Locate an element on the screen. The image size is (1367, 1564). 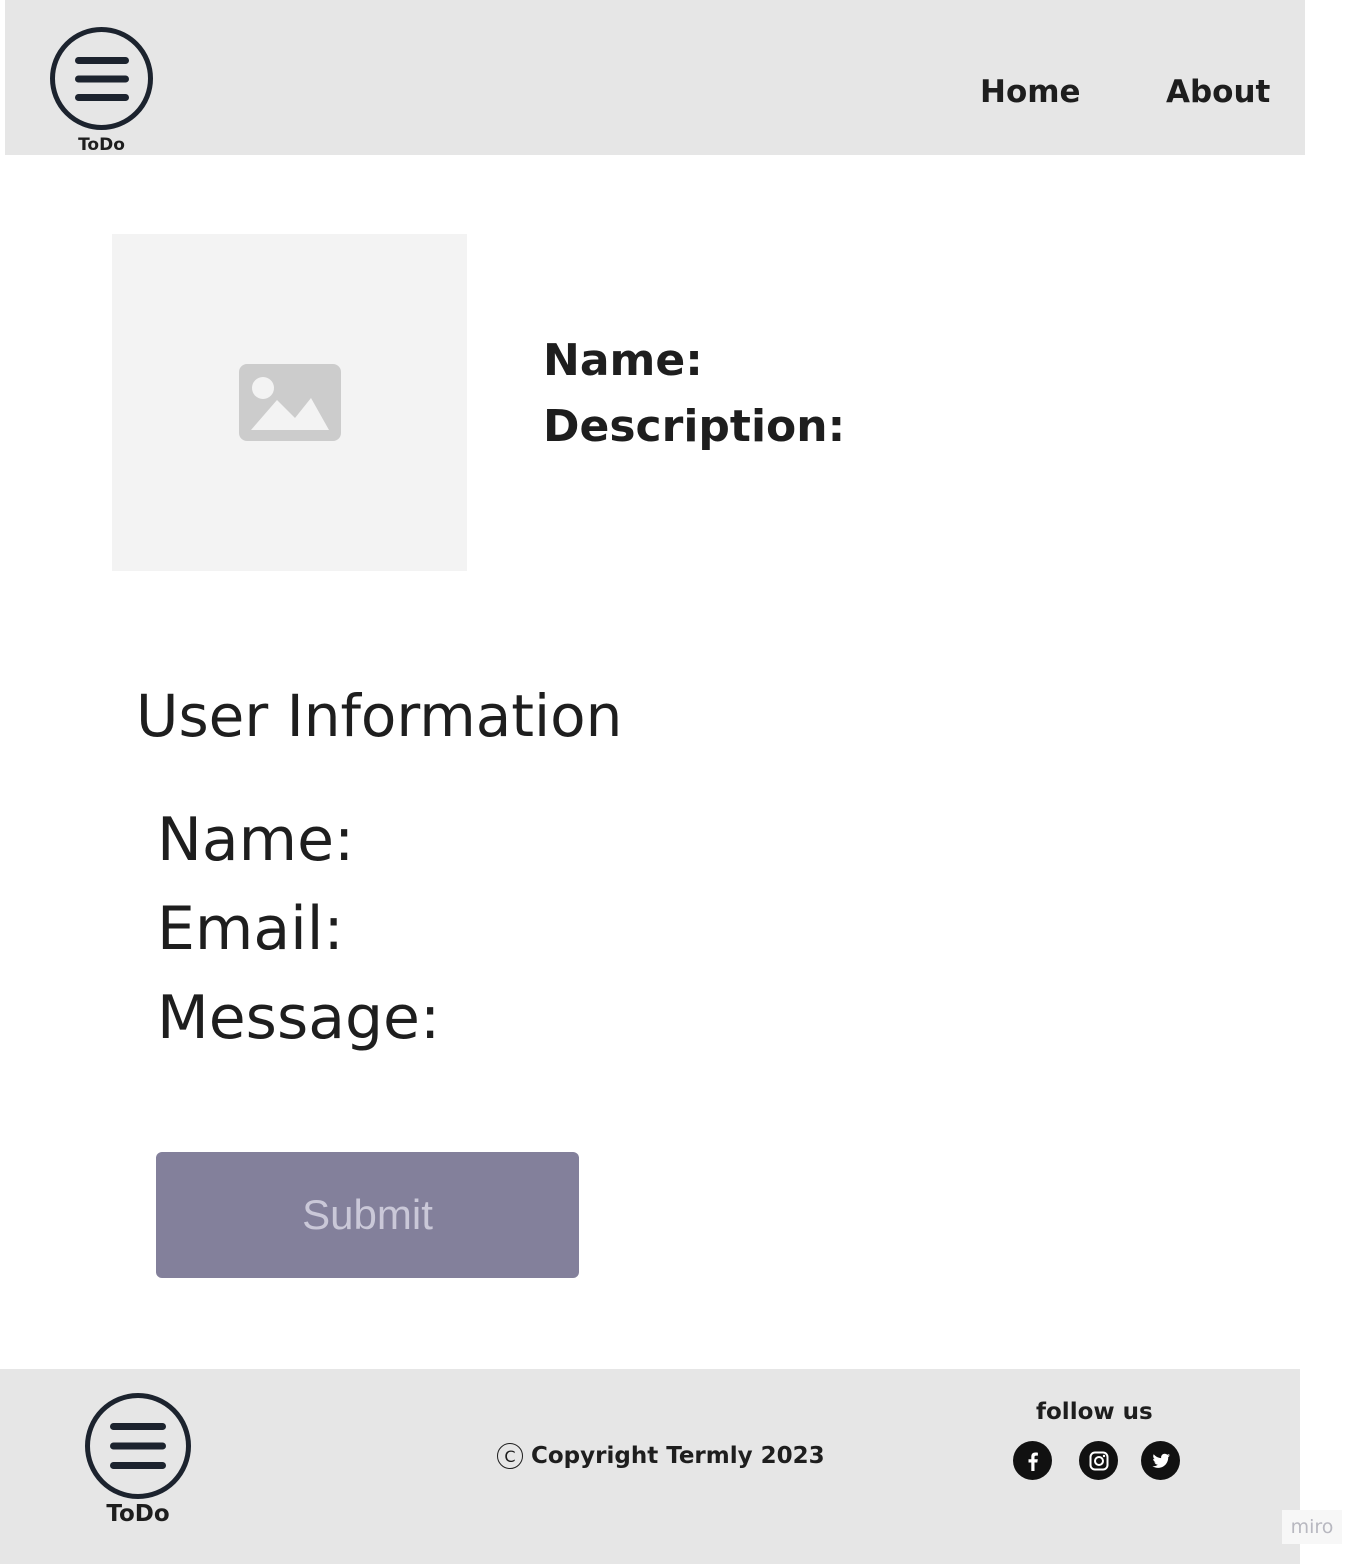
follow-us-label: follow us is located at coordinates (1094, 1412).